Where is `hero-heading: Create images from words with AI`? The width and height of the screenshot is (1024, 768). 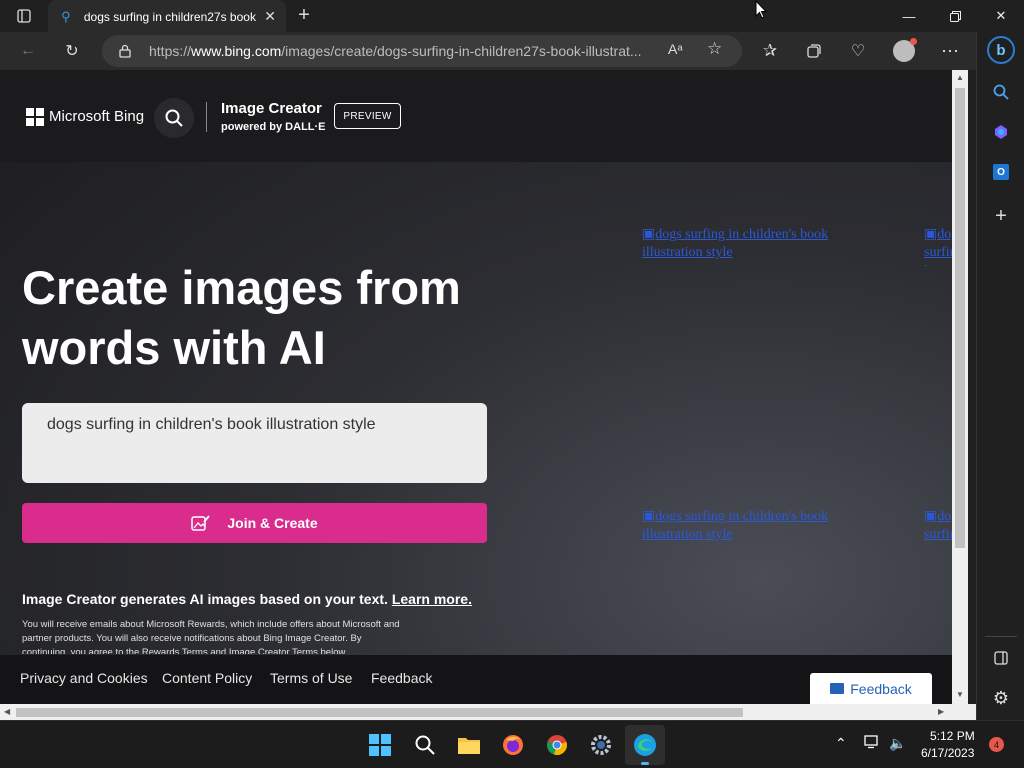
hero-heading: Create images from words with AI is located at coordinates (241, 317).